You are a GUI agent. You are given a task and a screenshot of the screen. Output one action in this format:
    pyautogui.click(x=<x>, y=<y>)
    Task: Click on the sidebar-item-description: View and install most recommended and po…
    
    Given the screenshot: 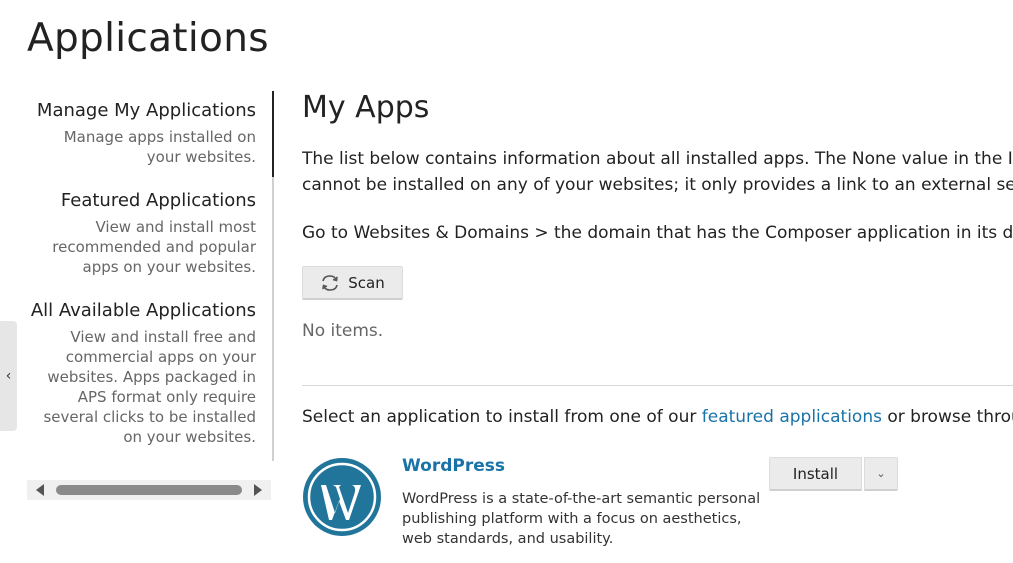 What is the action you would take?
    pyautogui.click(x=154, y=247)
    